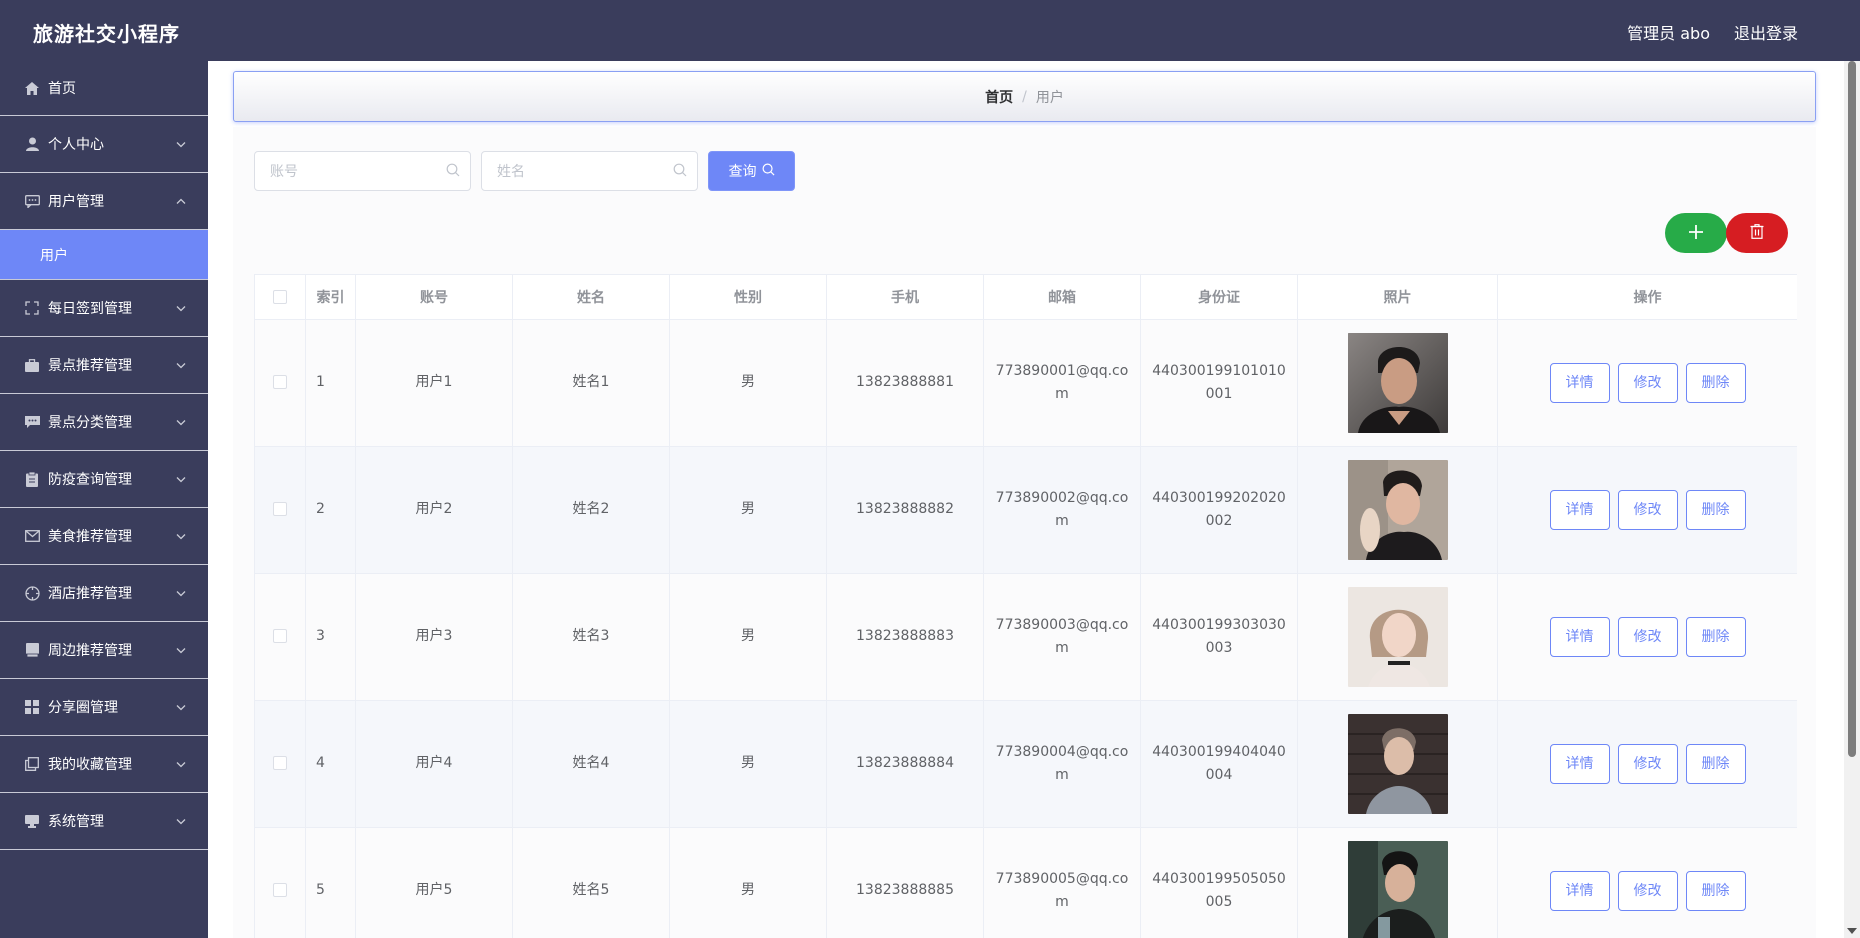 Image resolution: width=1860 pixels, height=938 pixels. Describe the element at coordinates (453, 170) in the screenshot. I see `search-icon` at that location.